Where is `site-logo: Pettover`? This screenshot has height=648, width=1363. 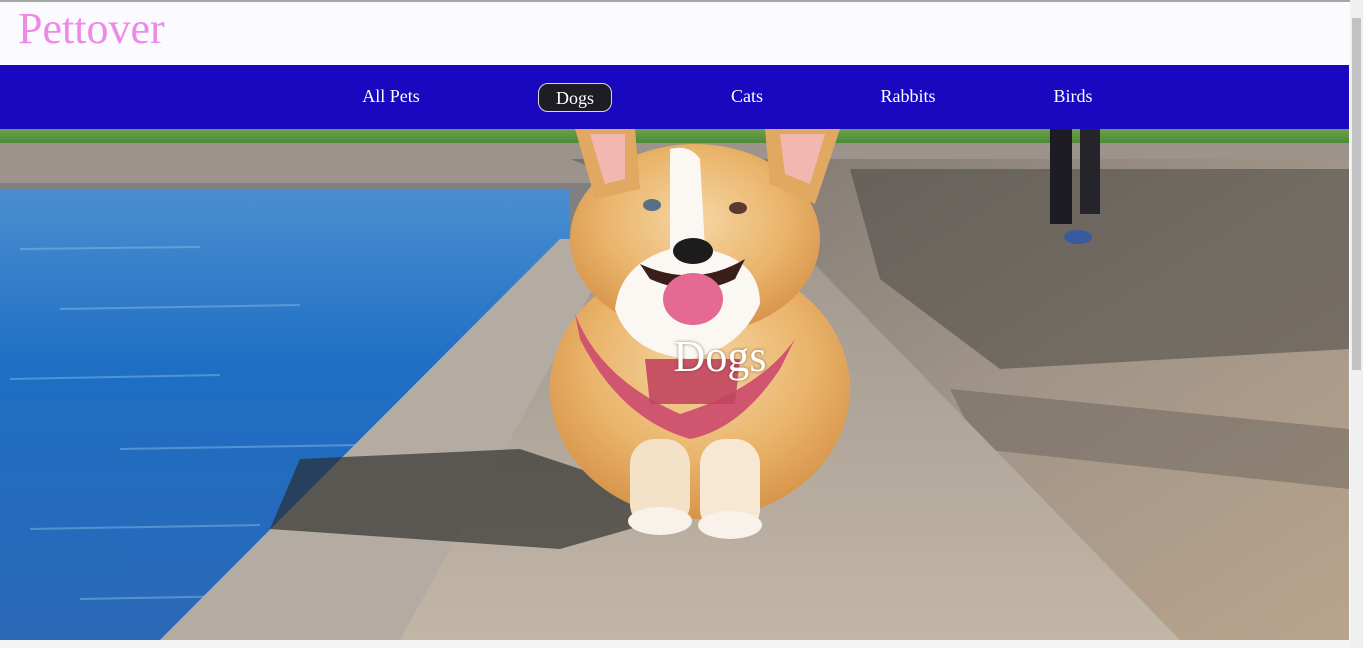 site-logo: Pettover is located at coordinates (91, 29).